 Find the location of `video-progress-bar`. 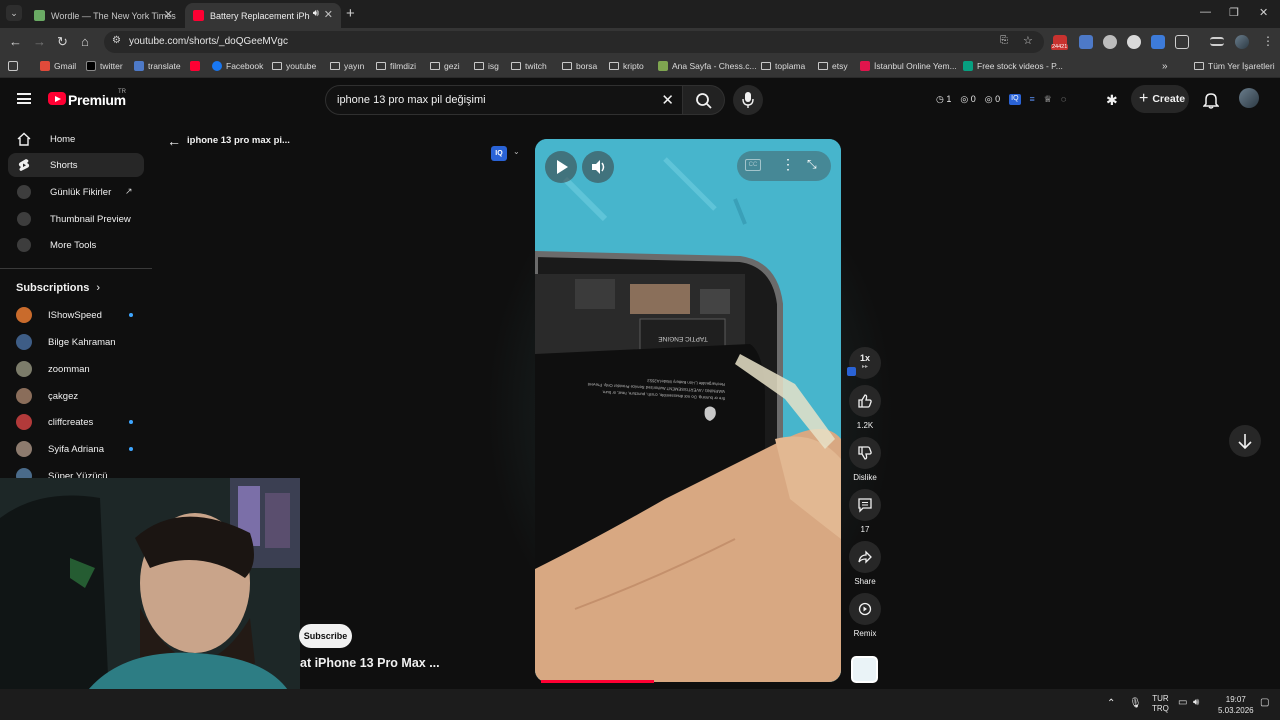

video-progress-bar is located at coordinates (597, 681).